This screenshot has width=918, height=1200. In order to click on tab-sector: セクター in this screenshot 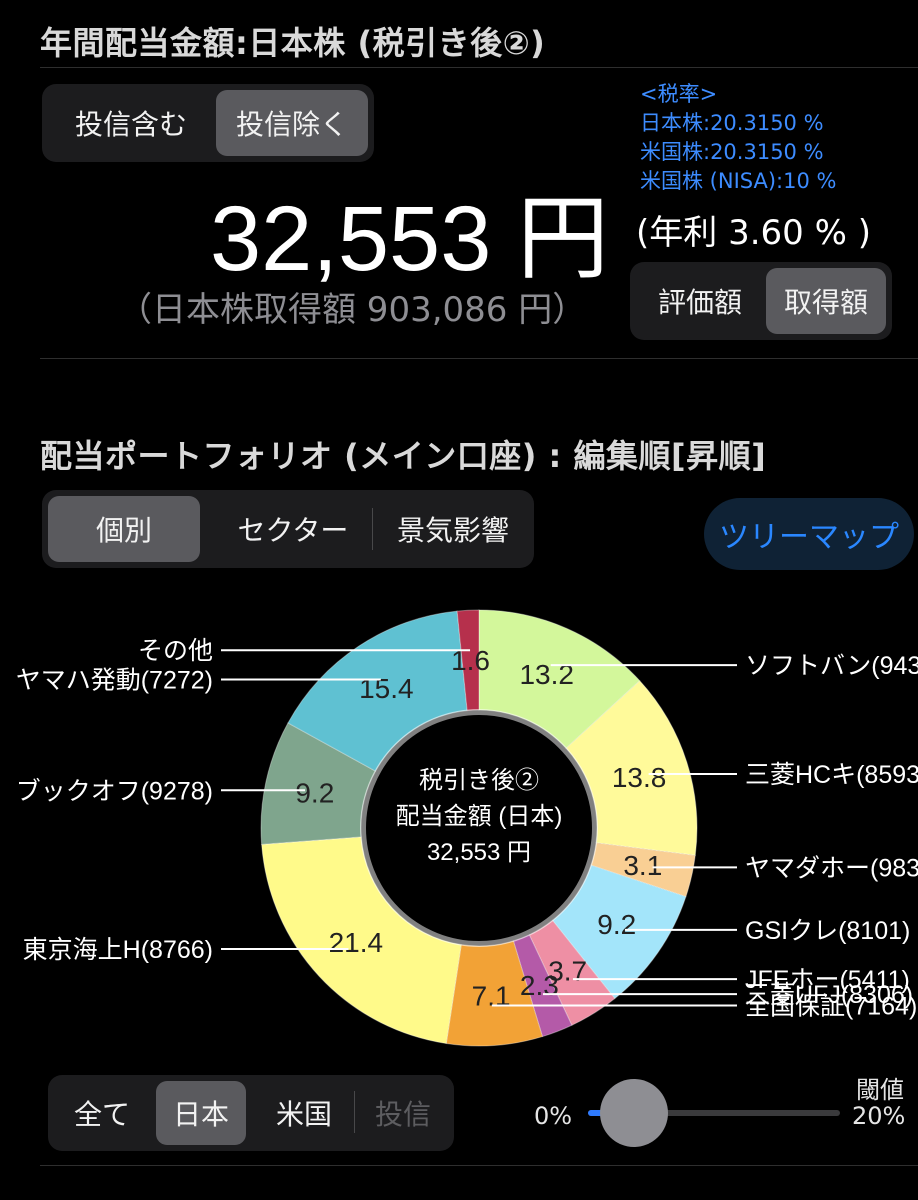, I will do `click(293, 529)`.